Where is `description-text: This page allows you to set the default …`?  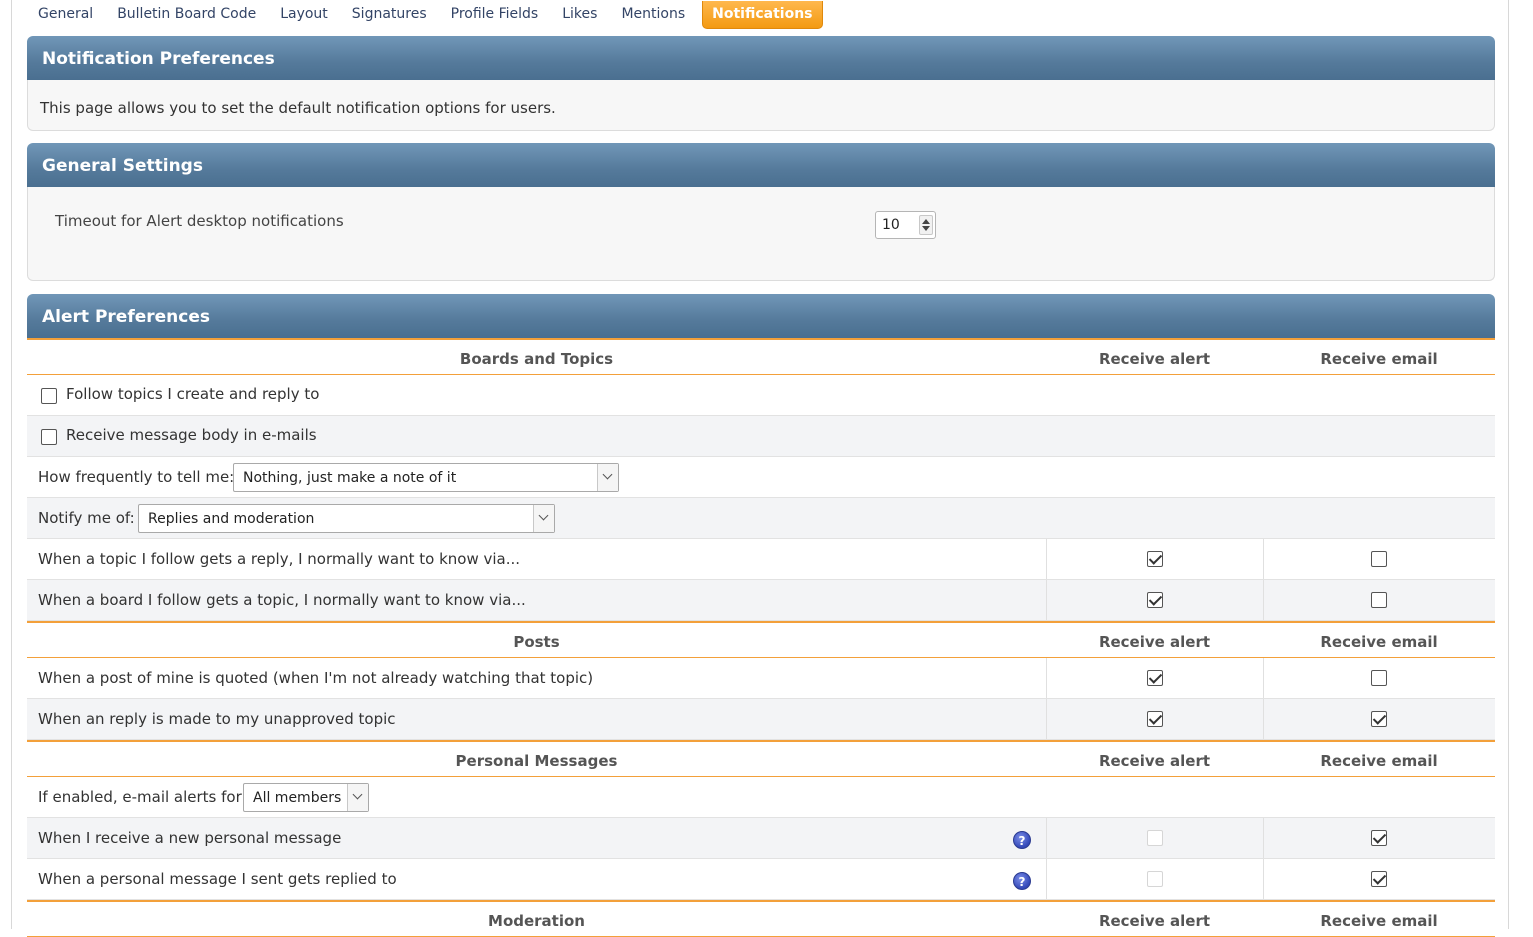 description-text: This page allows you to set the default … is located at coordinates (298, 108).